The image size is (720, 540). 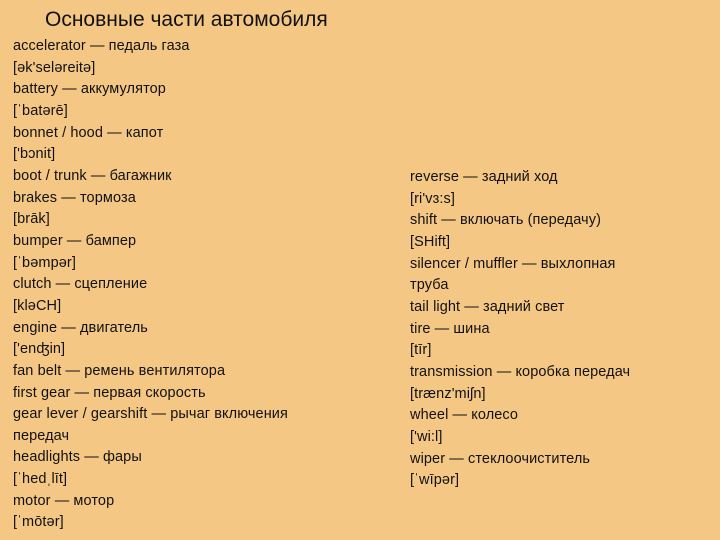 What do you see at coordinates (150, 414) in the screenshot?
I see `vocab-line: gear lever / gearshift — рычаг включения` at bounding box center [150, 414].